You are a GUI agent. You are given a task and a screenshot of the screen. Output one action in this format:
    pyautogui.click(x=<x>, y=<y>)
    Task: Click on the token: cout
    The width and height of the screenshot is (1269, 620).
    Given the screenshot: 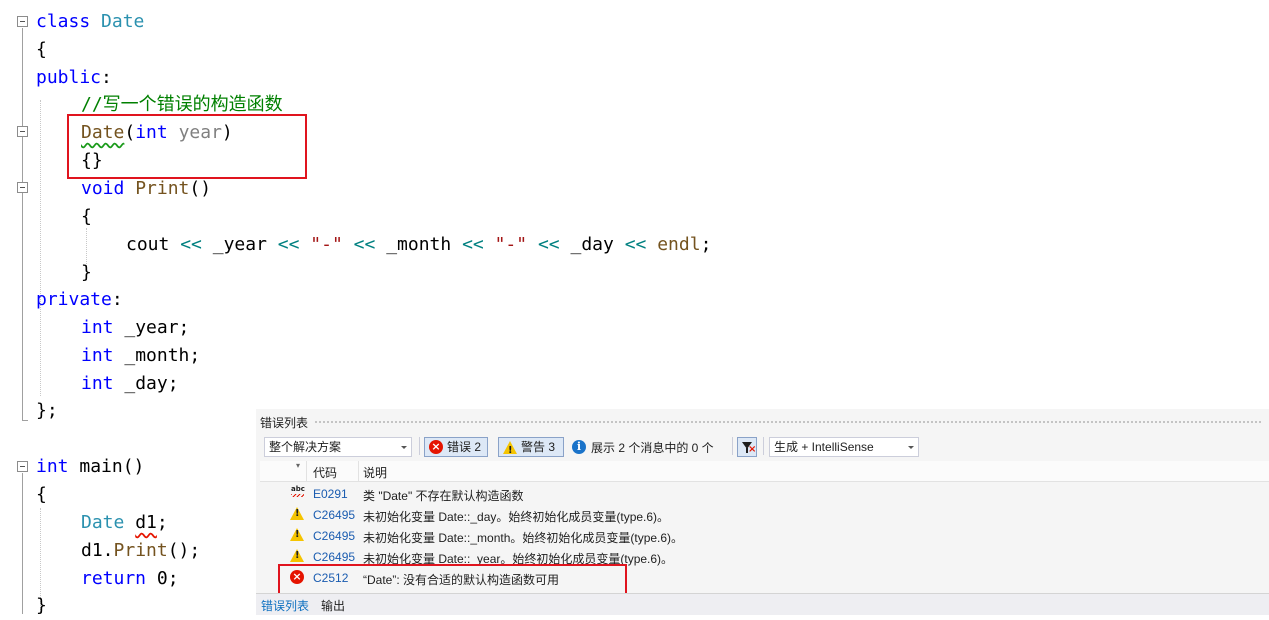 What is the action you would take?
    pyautogui.click(x=148, y=244)
    